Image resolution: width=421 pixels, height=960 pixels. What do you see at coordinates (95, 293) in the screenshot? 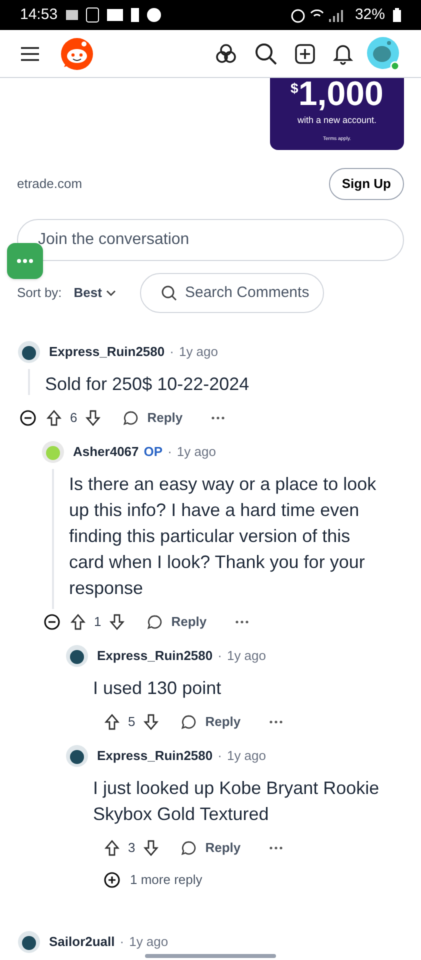
I see `sort-dropdown: Best` at bounding box center [95, 293].